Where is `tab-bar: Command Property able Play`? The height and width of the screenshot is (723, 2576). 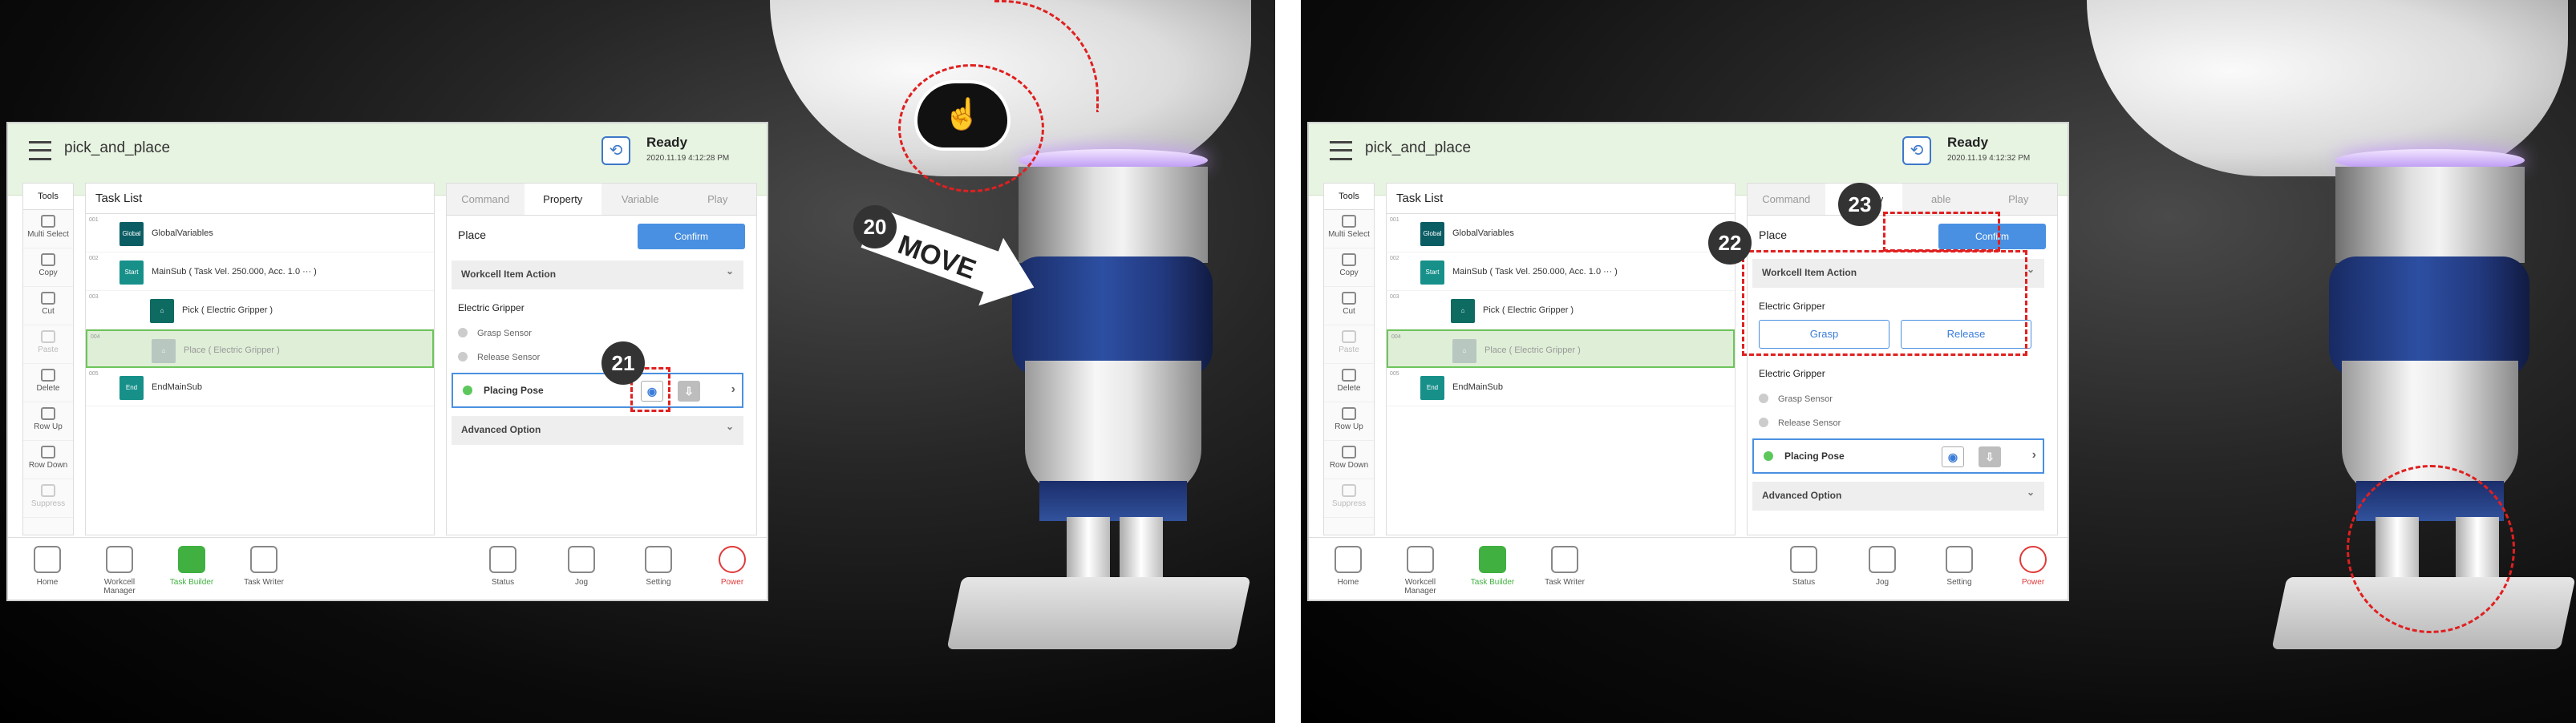
tab-bar: Command Property able Play is located at coordinates (1903, 200).